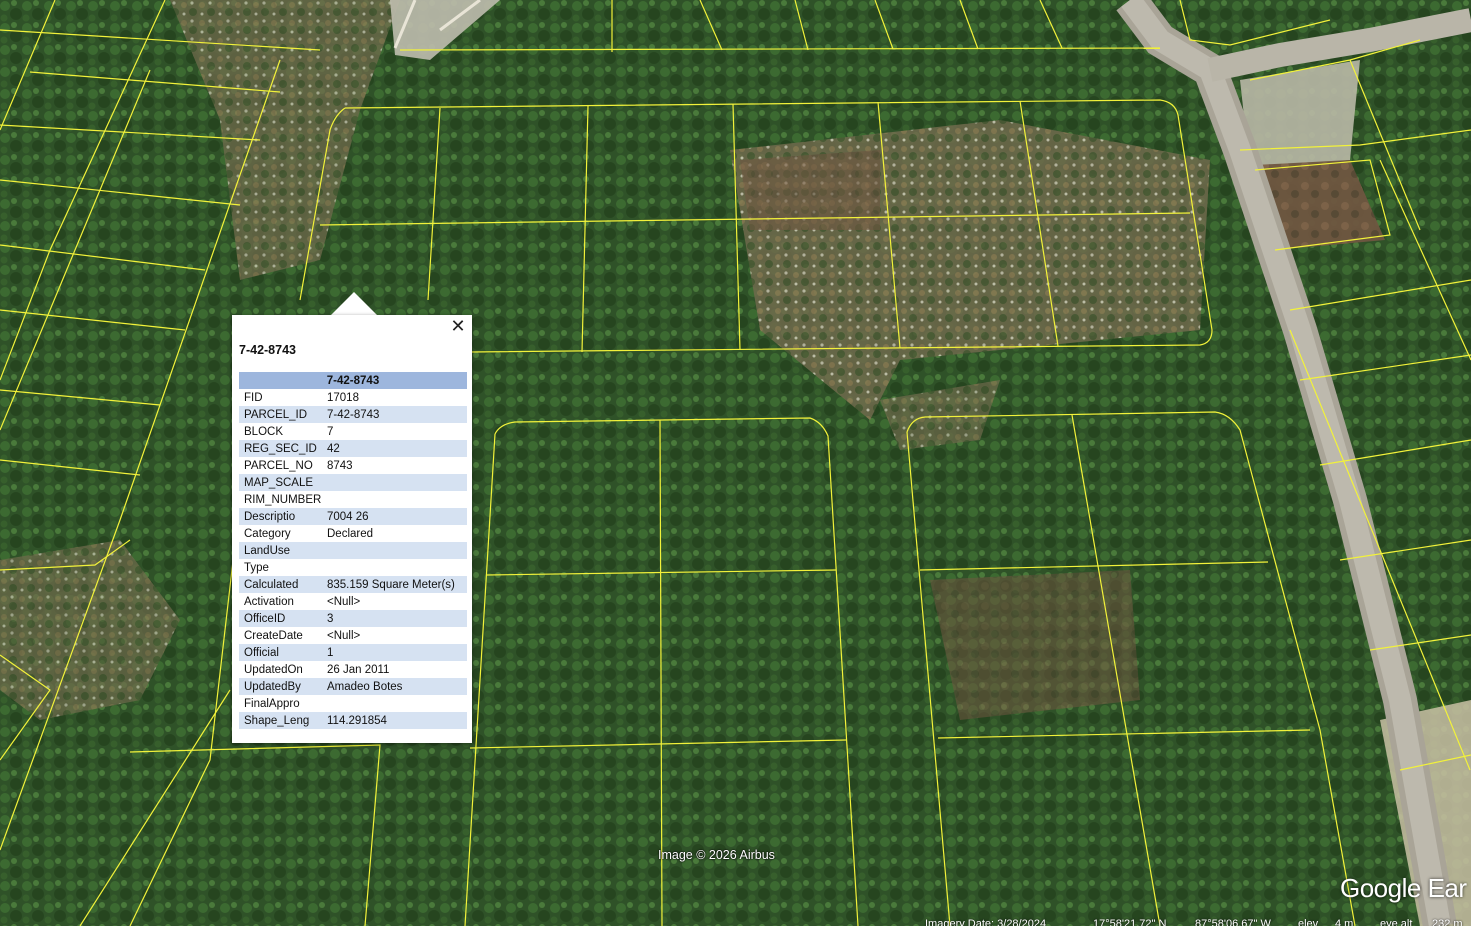  I want to click on attribute-value: 8743, so click(340, 465).